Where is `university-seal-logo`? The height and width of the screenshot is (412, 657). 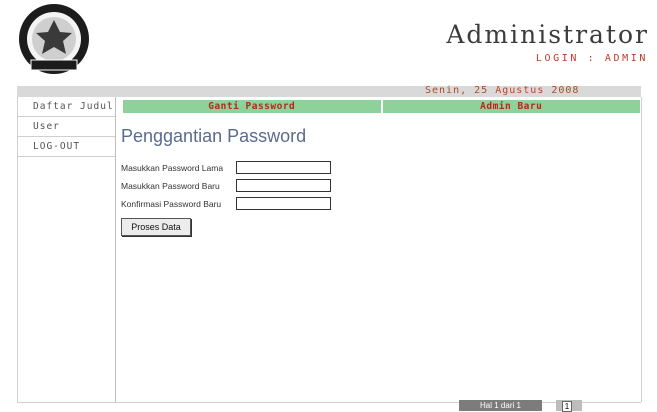 university-seal-logo is located at coordinates (54, 39).